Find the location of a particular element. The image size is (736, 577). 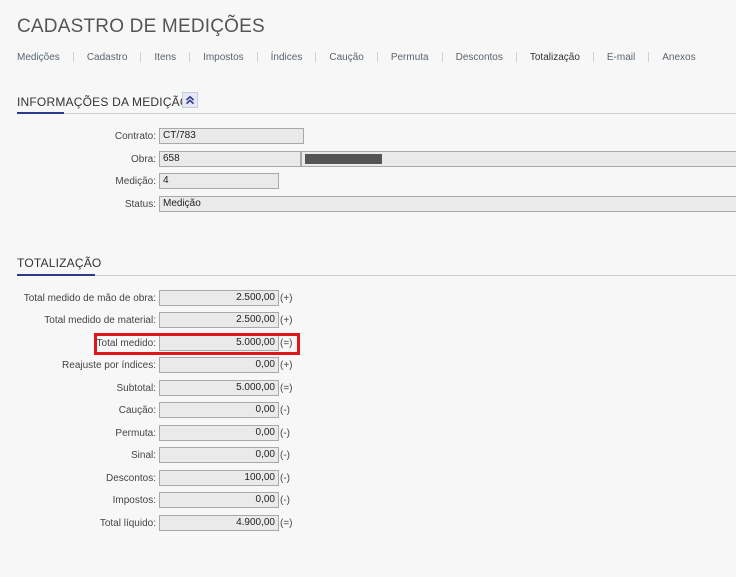

contrato-field: CT/783 is located at coordinates (231, 136).